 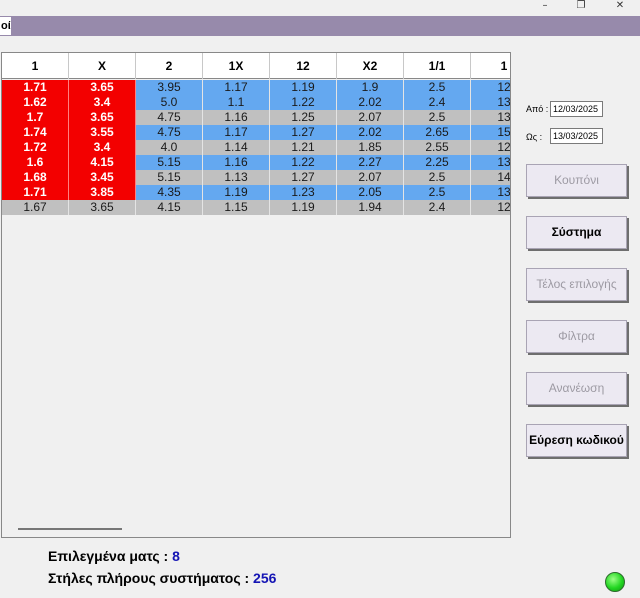 What do you see at coordinates (35, 177) in the screenshot?
I see `selected-odds-cell: 1.68` at bounding box center [35, 177].